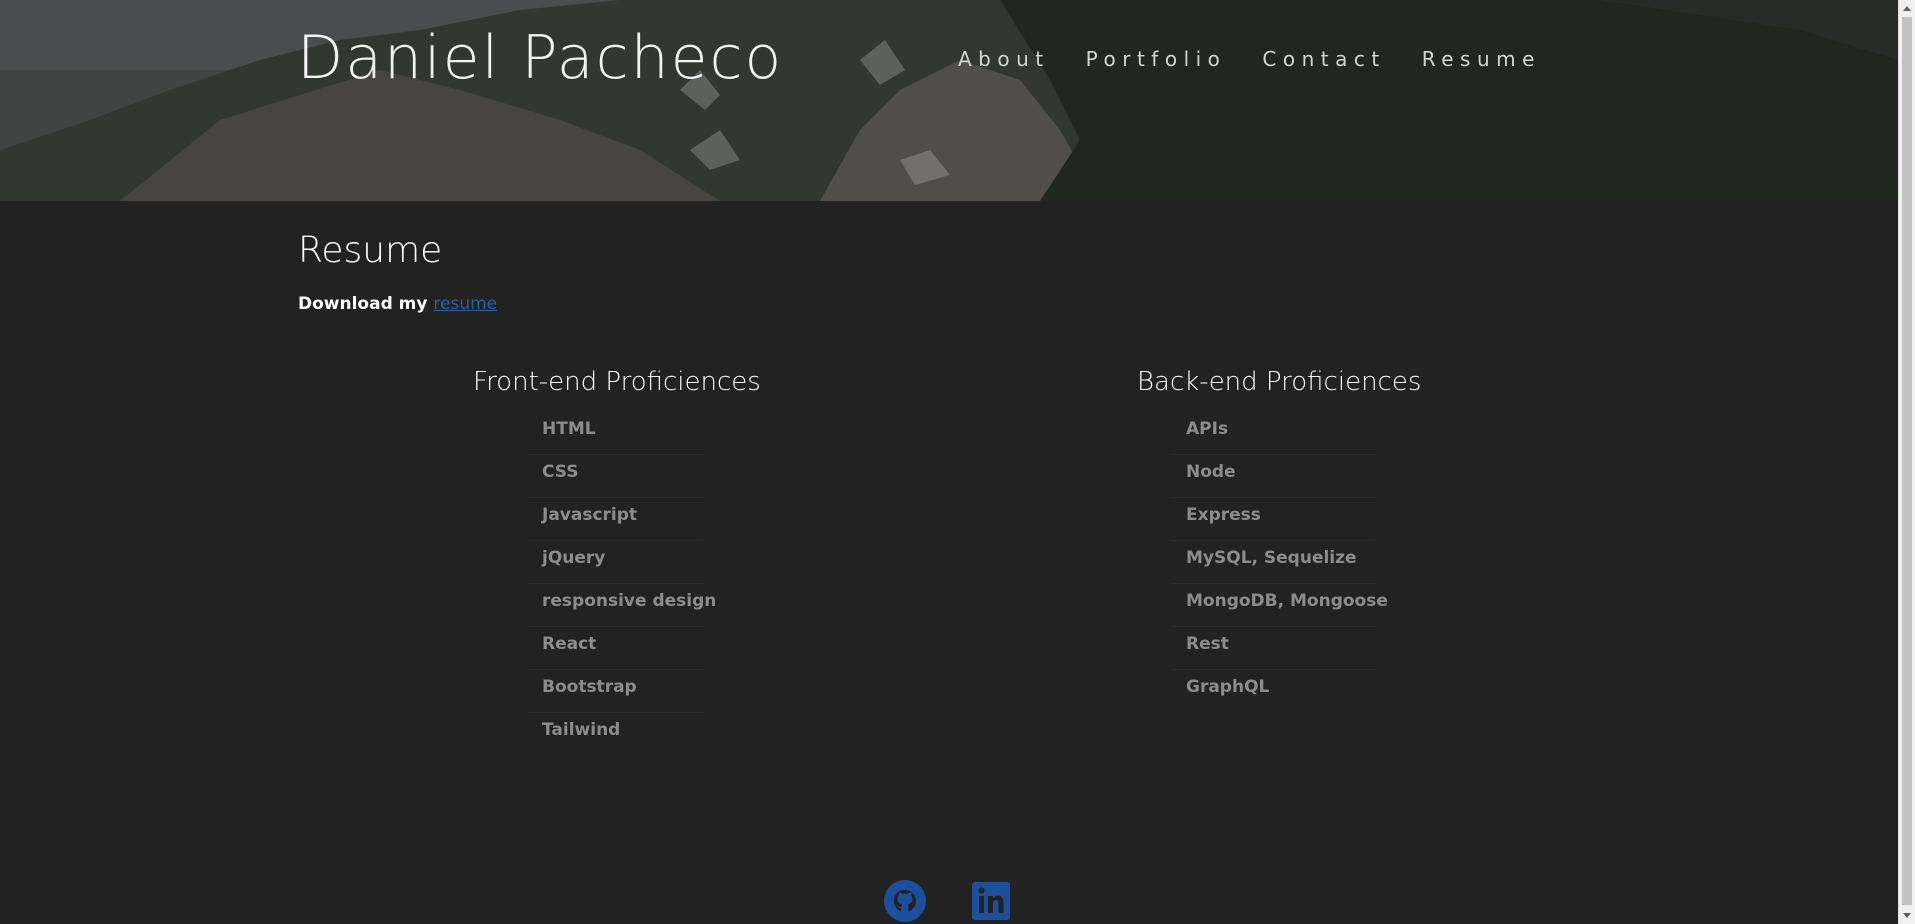 Image resolution: width=1915 pixels, height=924 pixels. I want to click on list-item: jQuery, so click(615, 562).